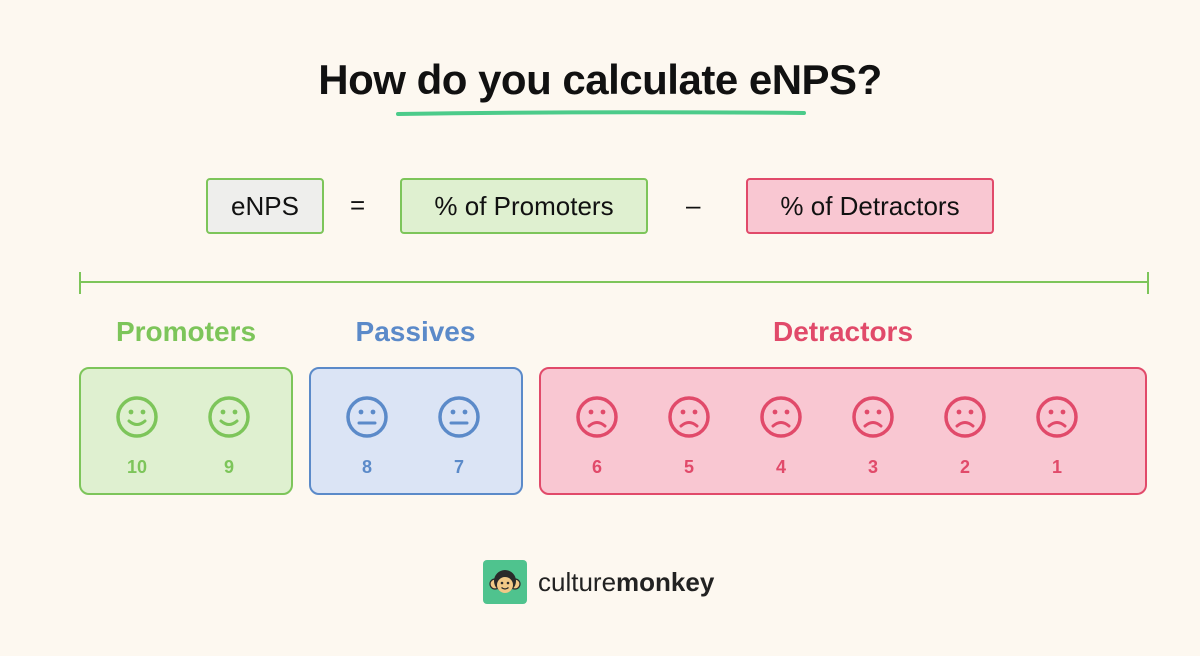 This screenshot has width=1200, height=656. I want to click on detractors-group: 6 5 4 3 2 1, so click(843, 431).